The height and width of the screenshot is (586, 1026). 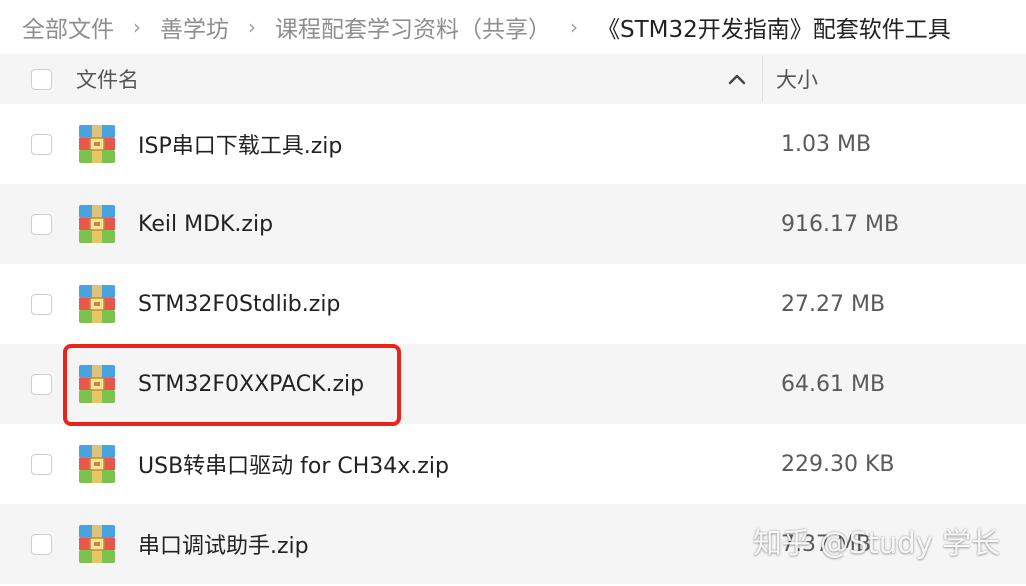 I want to click on column-header-name: 文件名, so click(x=401, y=79).